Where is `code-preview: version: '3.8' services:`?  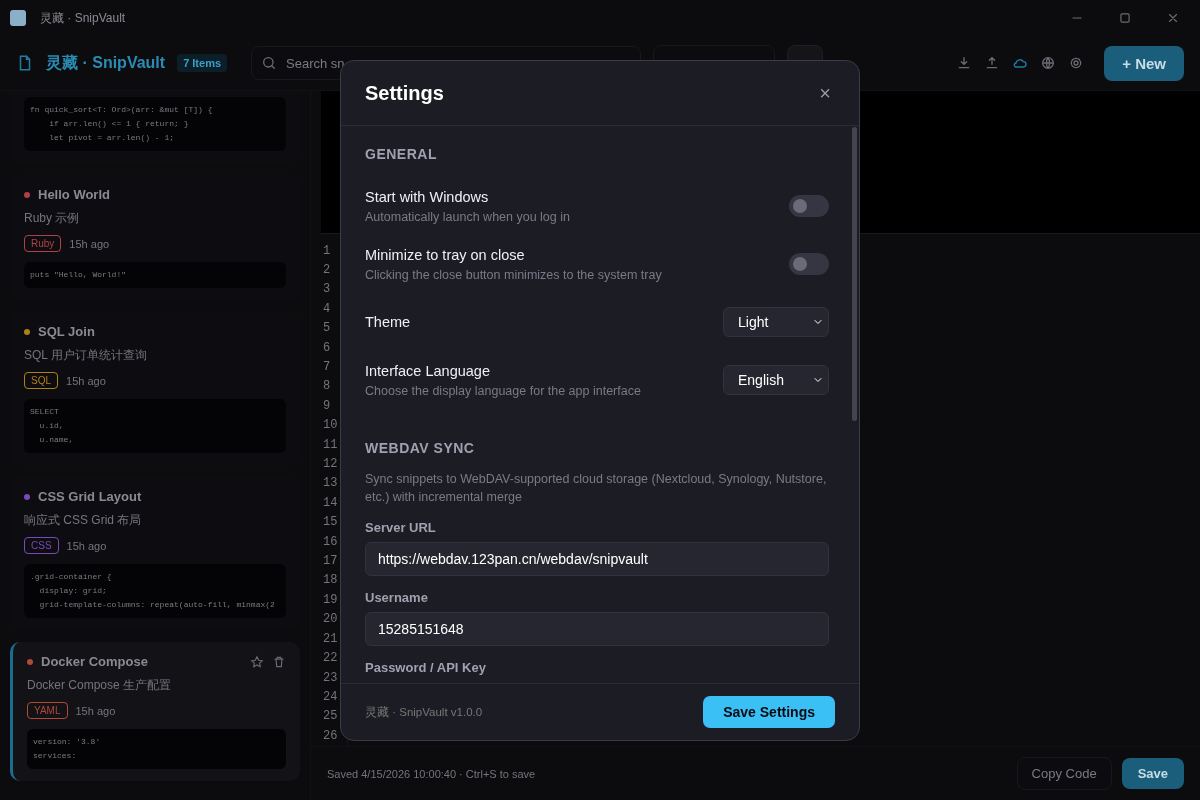 code-preview: version: '3.8' services: is located at coordinates (156, 749).